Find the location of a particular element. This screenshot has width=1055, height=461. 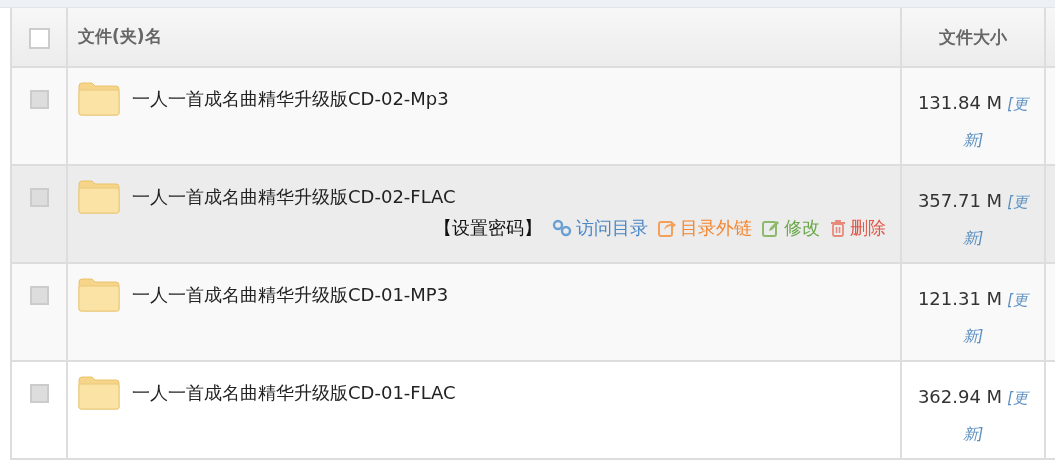

folder-name-link: 一人一首成名曲精华升级版CD-02-Mp3 is located at coordinates (290, 99).